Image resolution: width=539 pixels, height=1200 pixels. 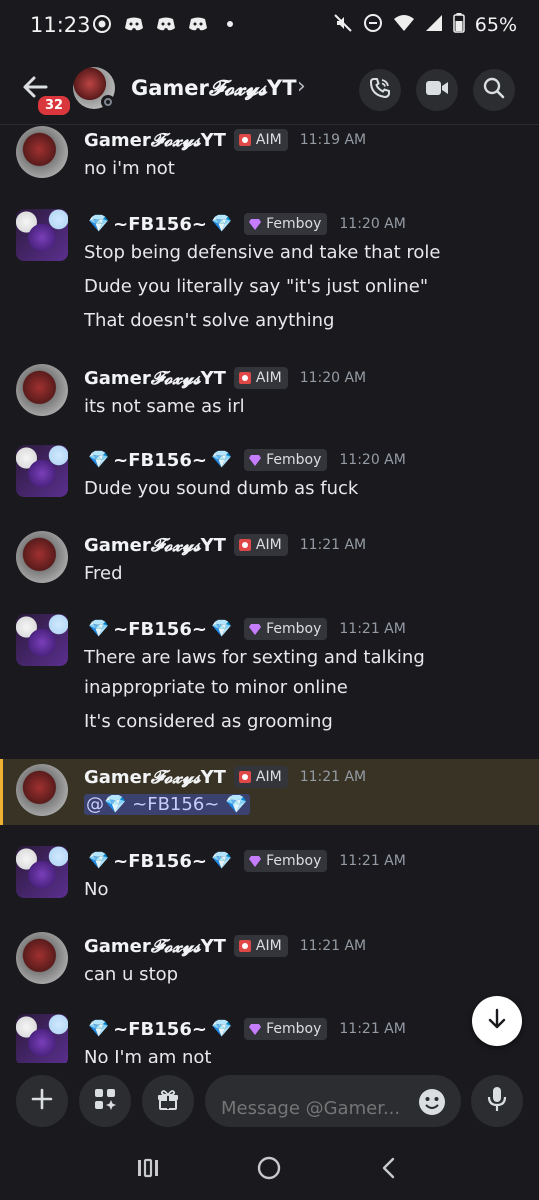 I want to click on message-text: its not same as irl, so click(x=164, y=406).